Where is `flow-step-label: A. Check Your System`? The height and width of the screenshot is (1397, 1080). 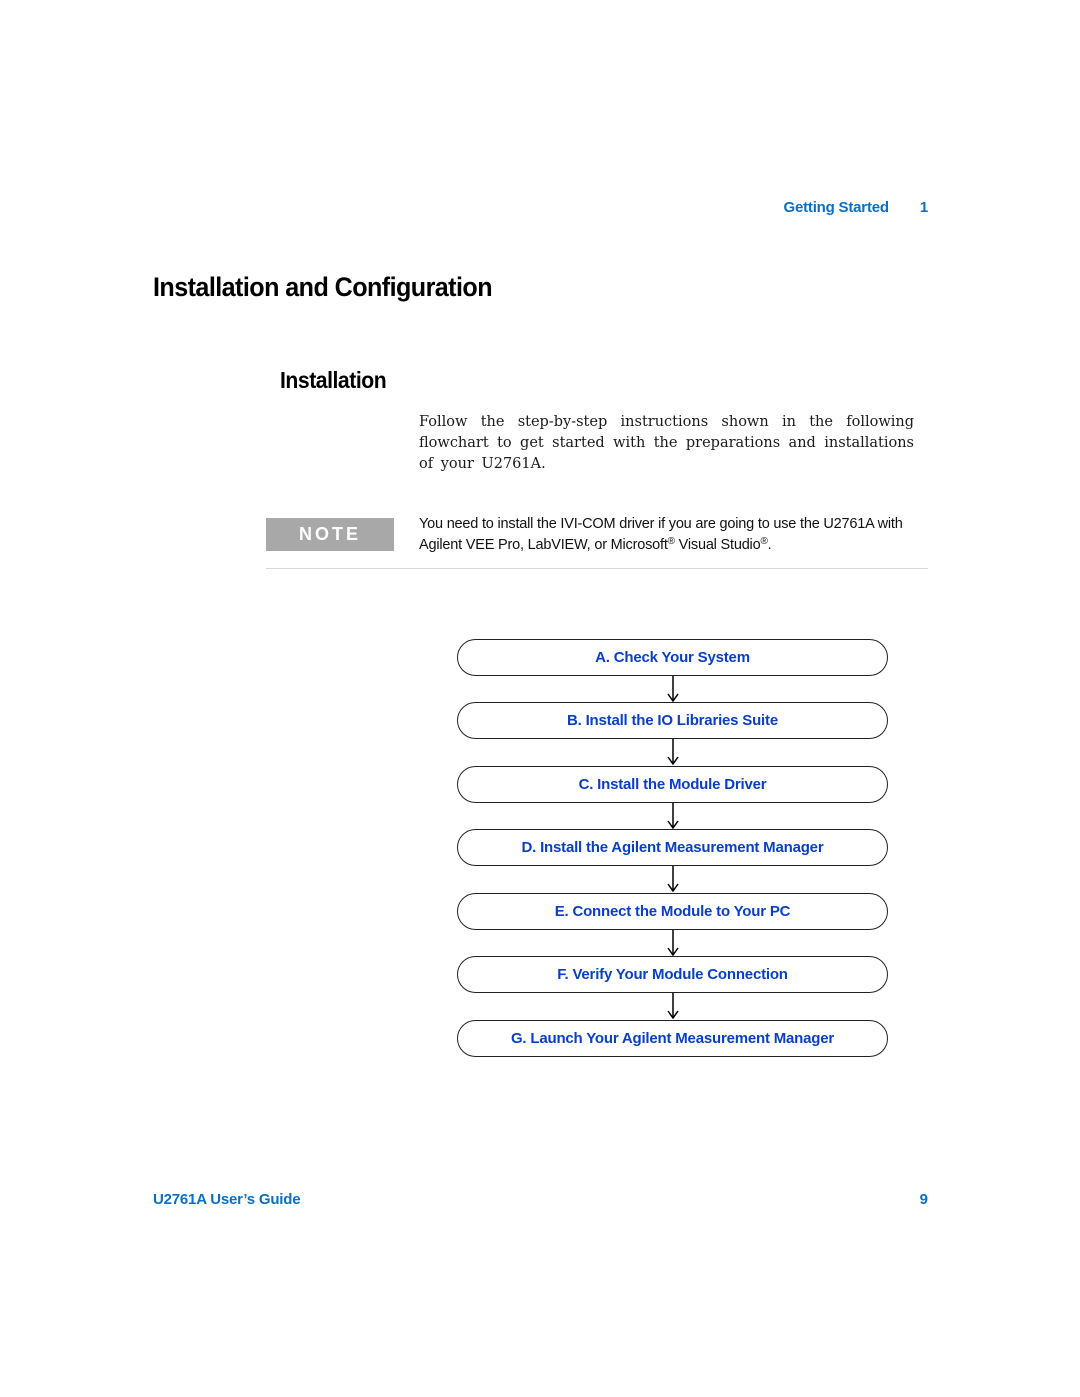
flow-step-label: A. Check Your System is located at coordinates (672, 657).